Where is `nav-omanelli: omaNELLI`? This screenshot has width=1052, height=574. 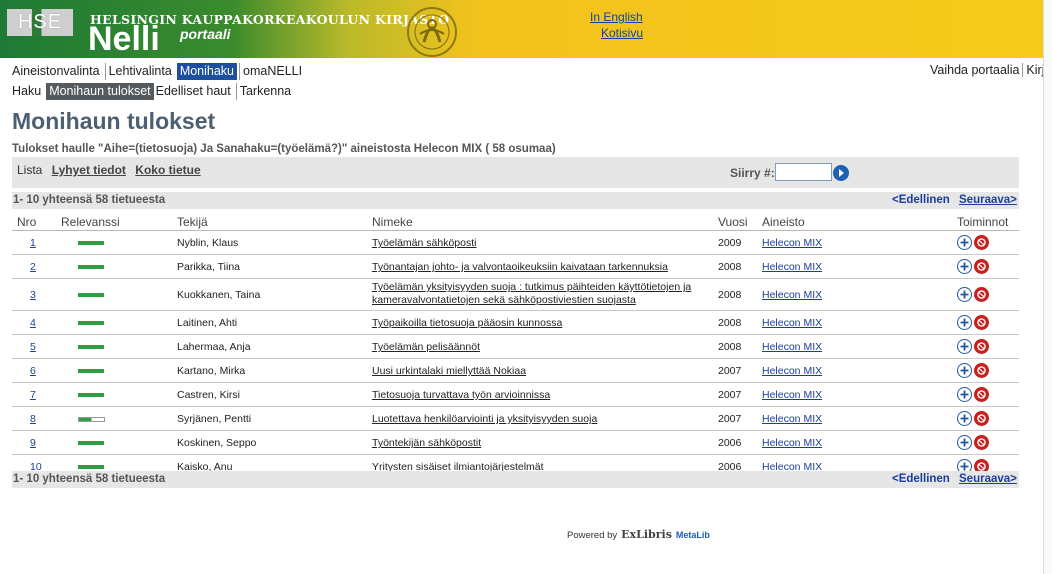 nav-omanelli: omaNELLI is located at coordinates (272, 71).